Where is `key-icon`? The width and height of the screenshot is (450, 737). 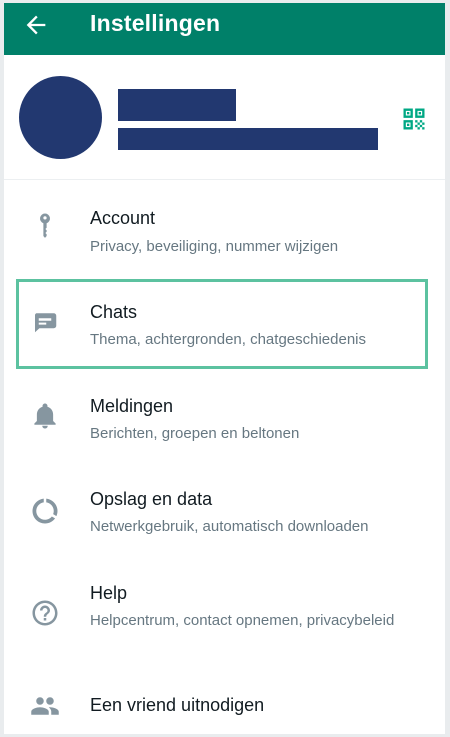
key-icon is located at coordinates (45, 225).